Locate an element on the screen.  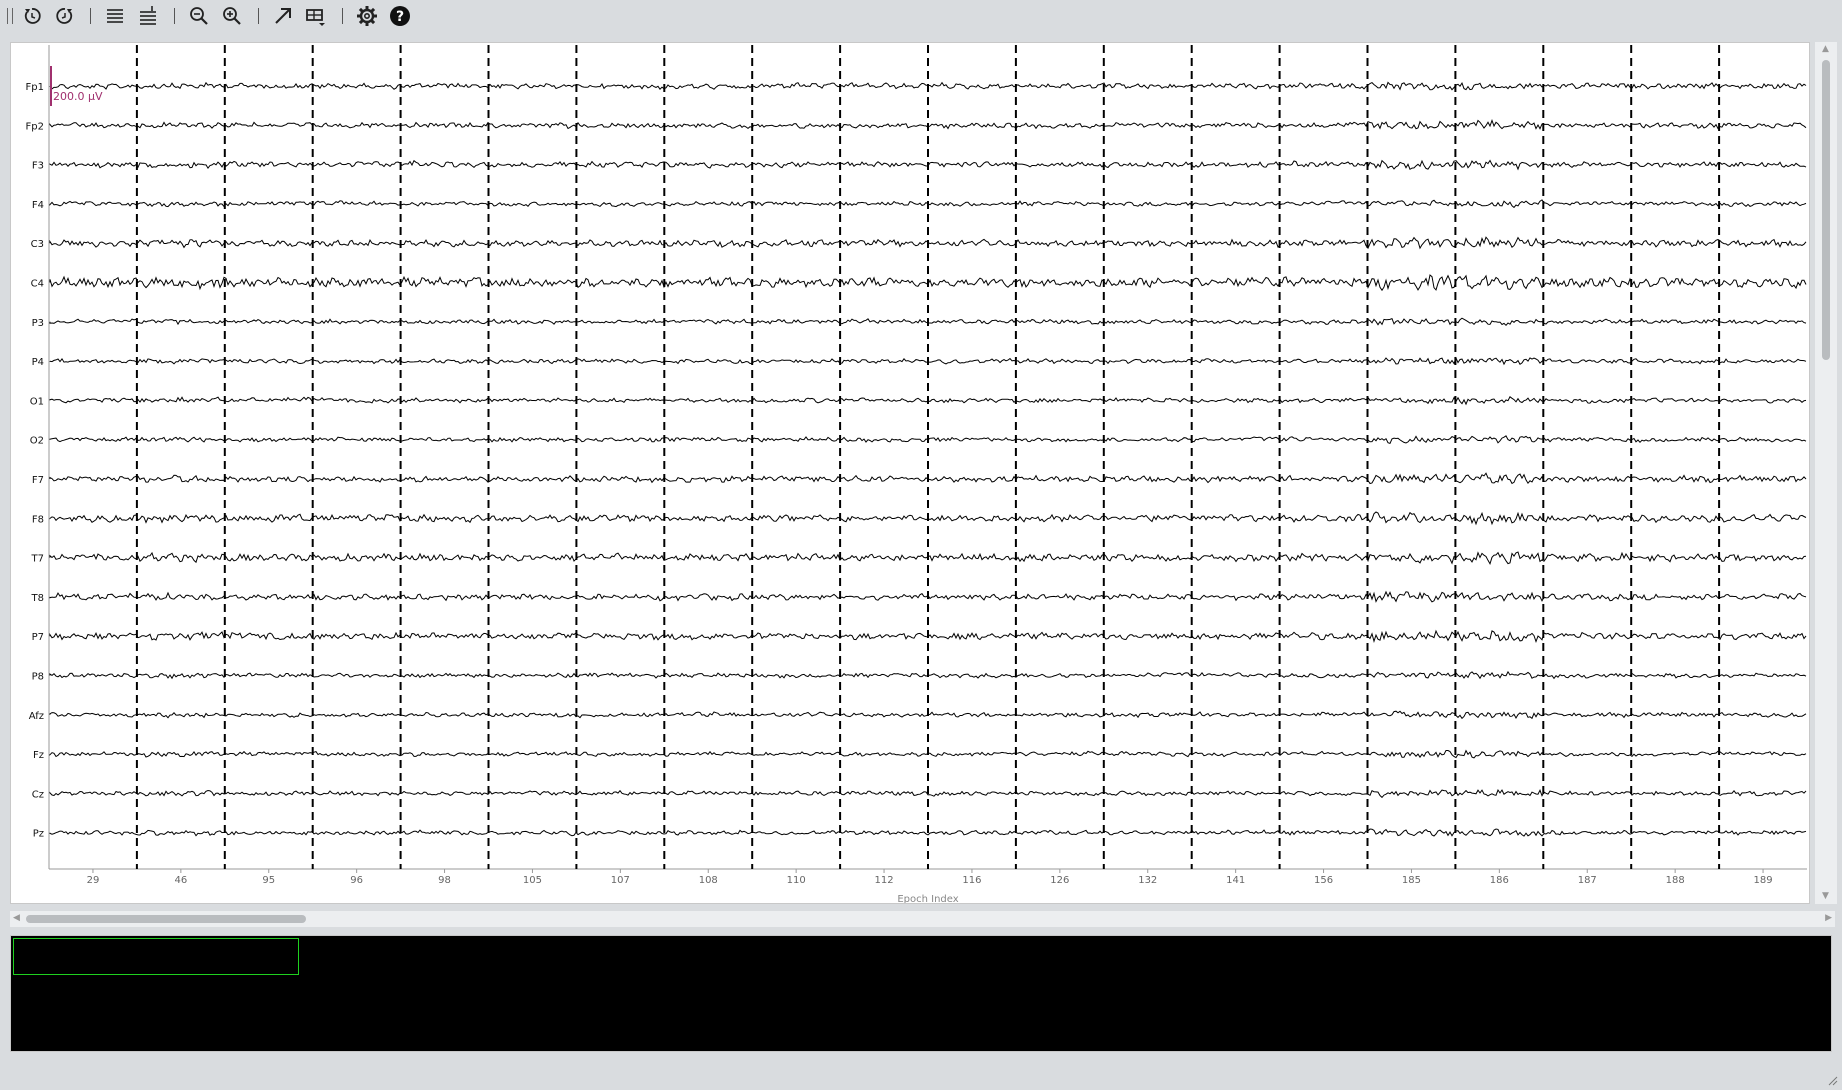
arrow-up-right-icon is located at coordinates (283, 16).